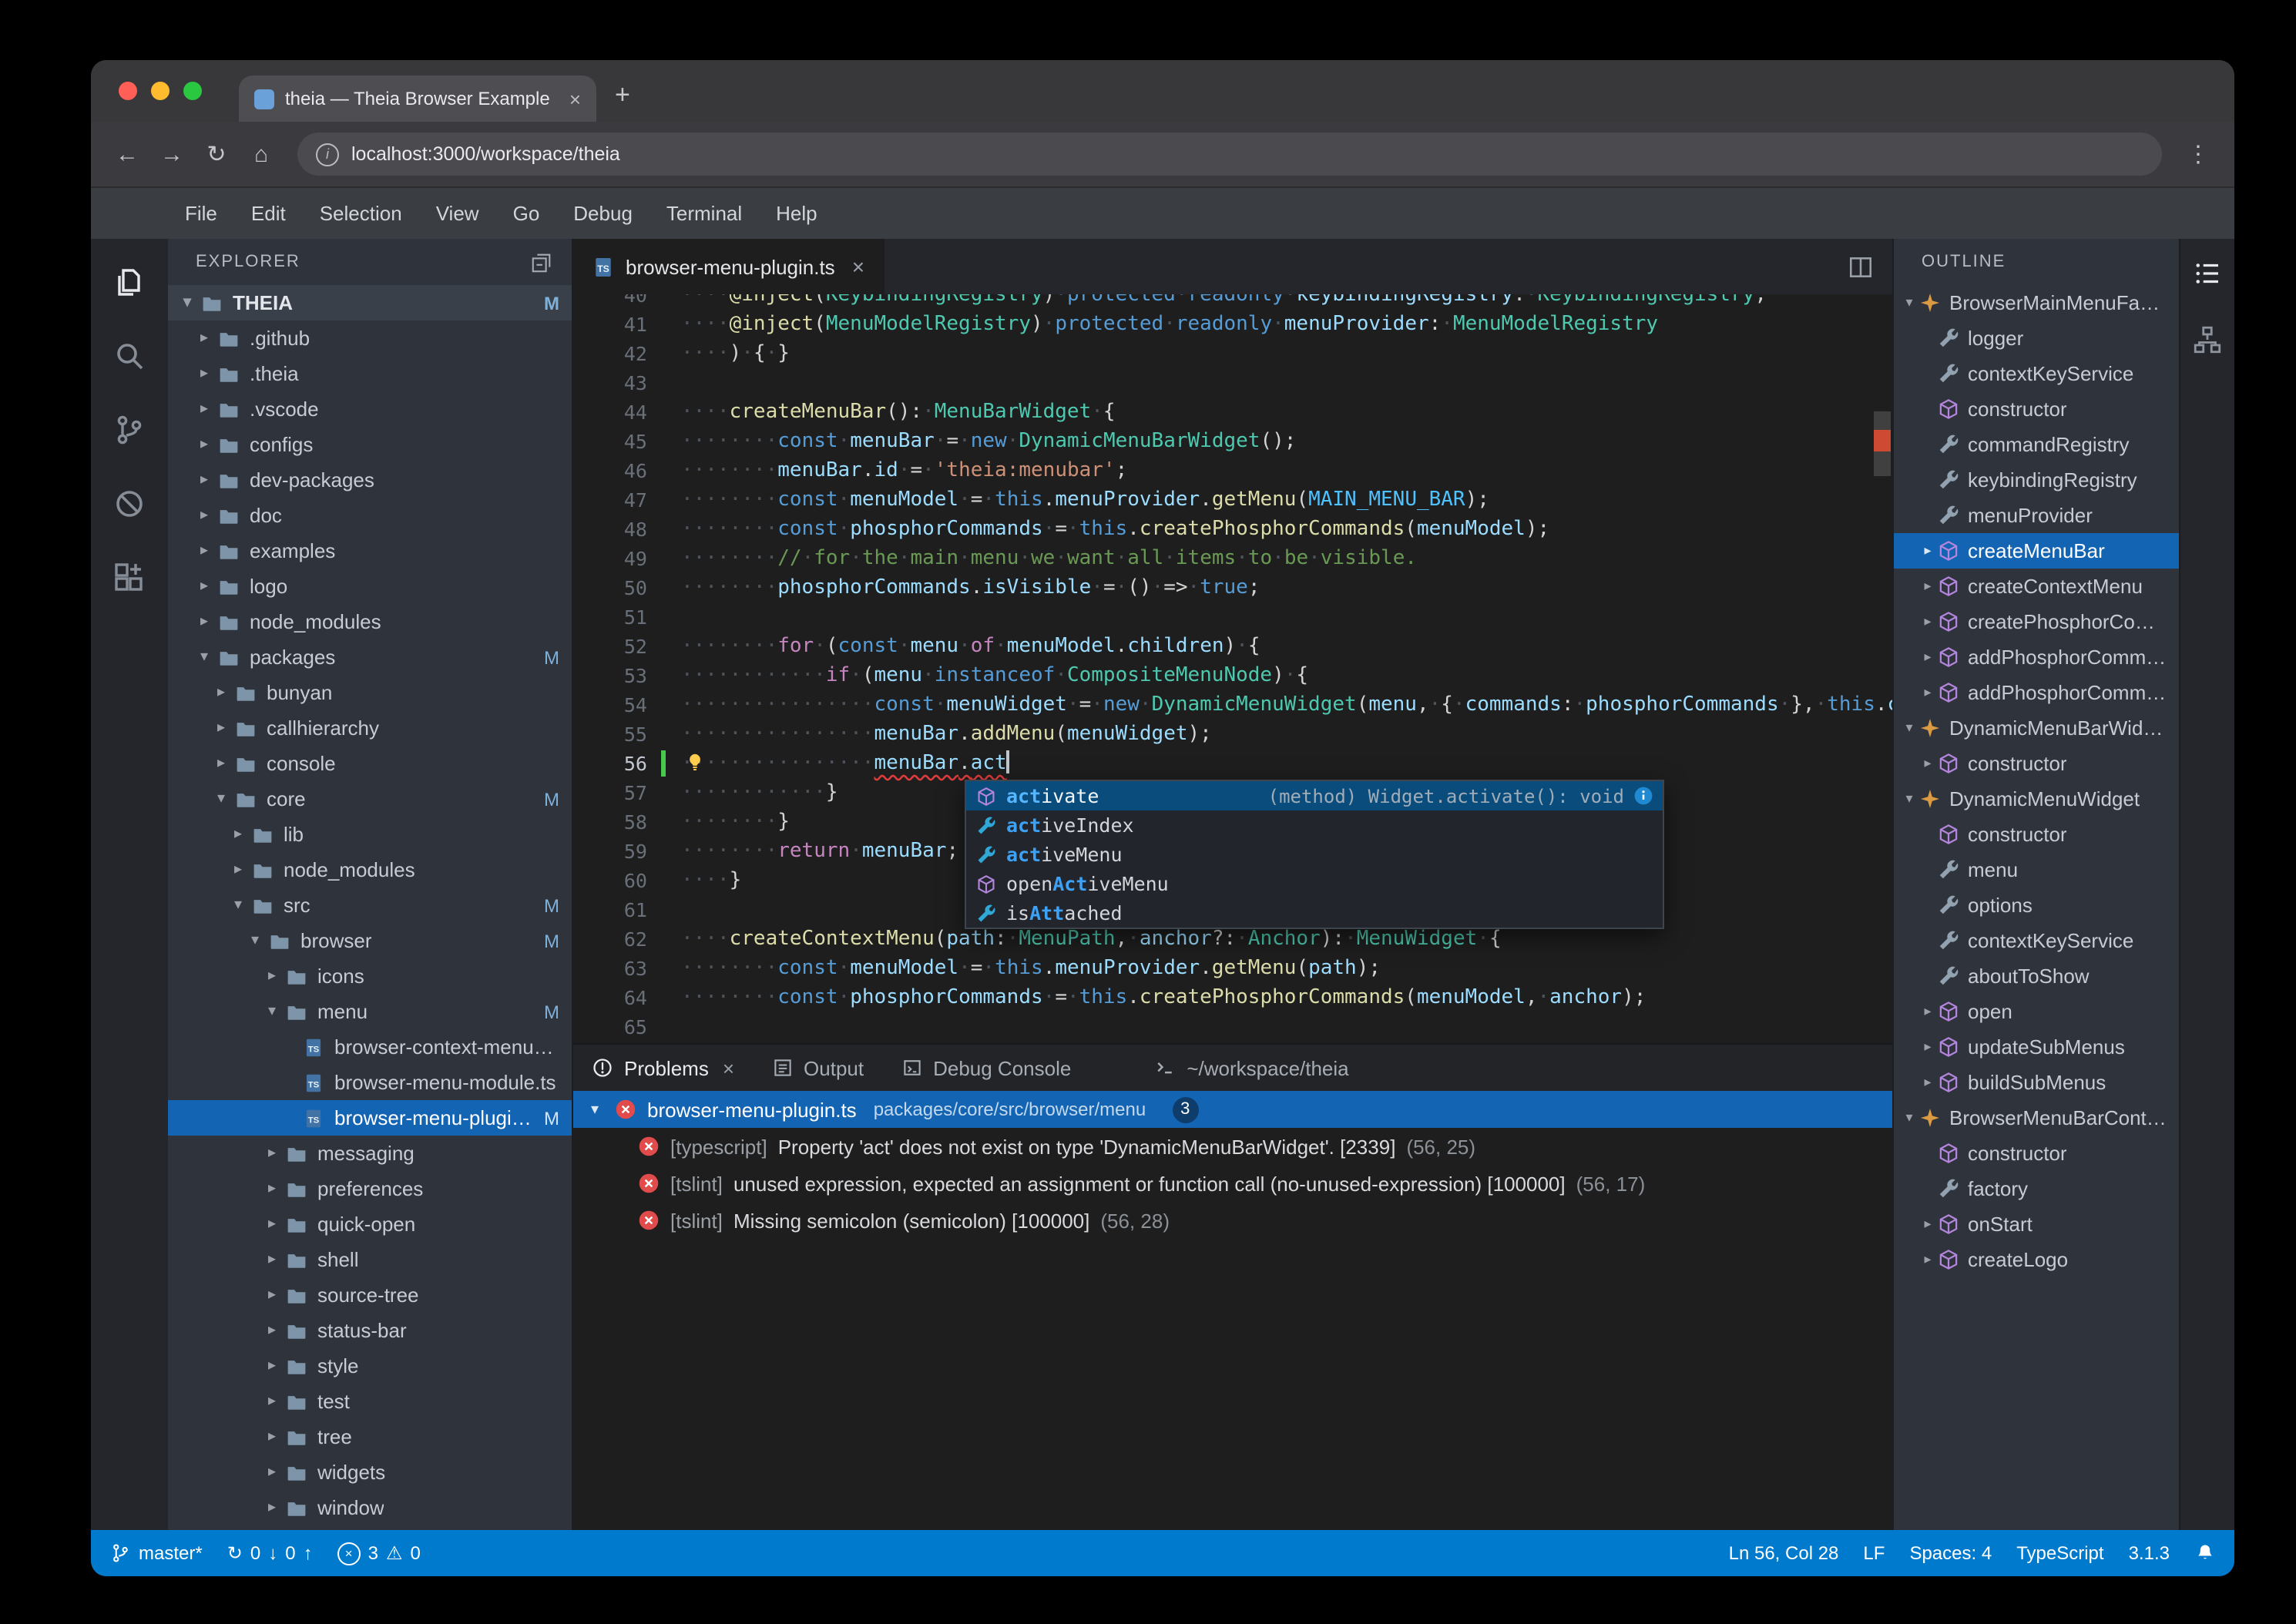 Image resolution: width=2296 pixels, height=1624 pixels. I want to click on eol-indicator: LF, so click(1874, 1553).